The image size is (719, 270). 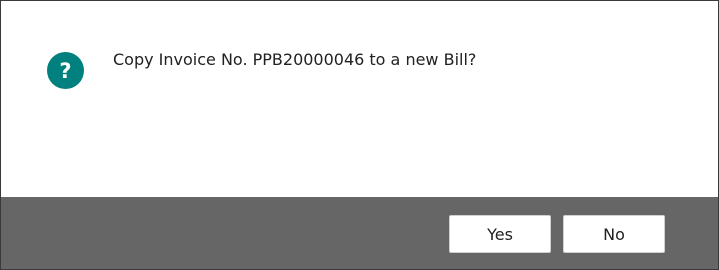 I want to click on question-icon: ?, so click(x=65, y=70).